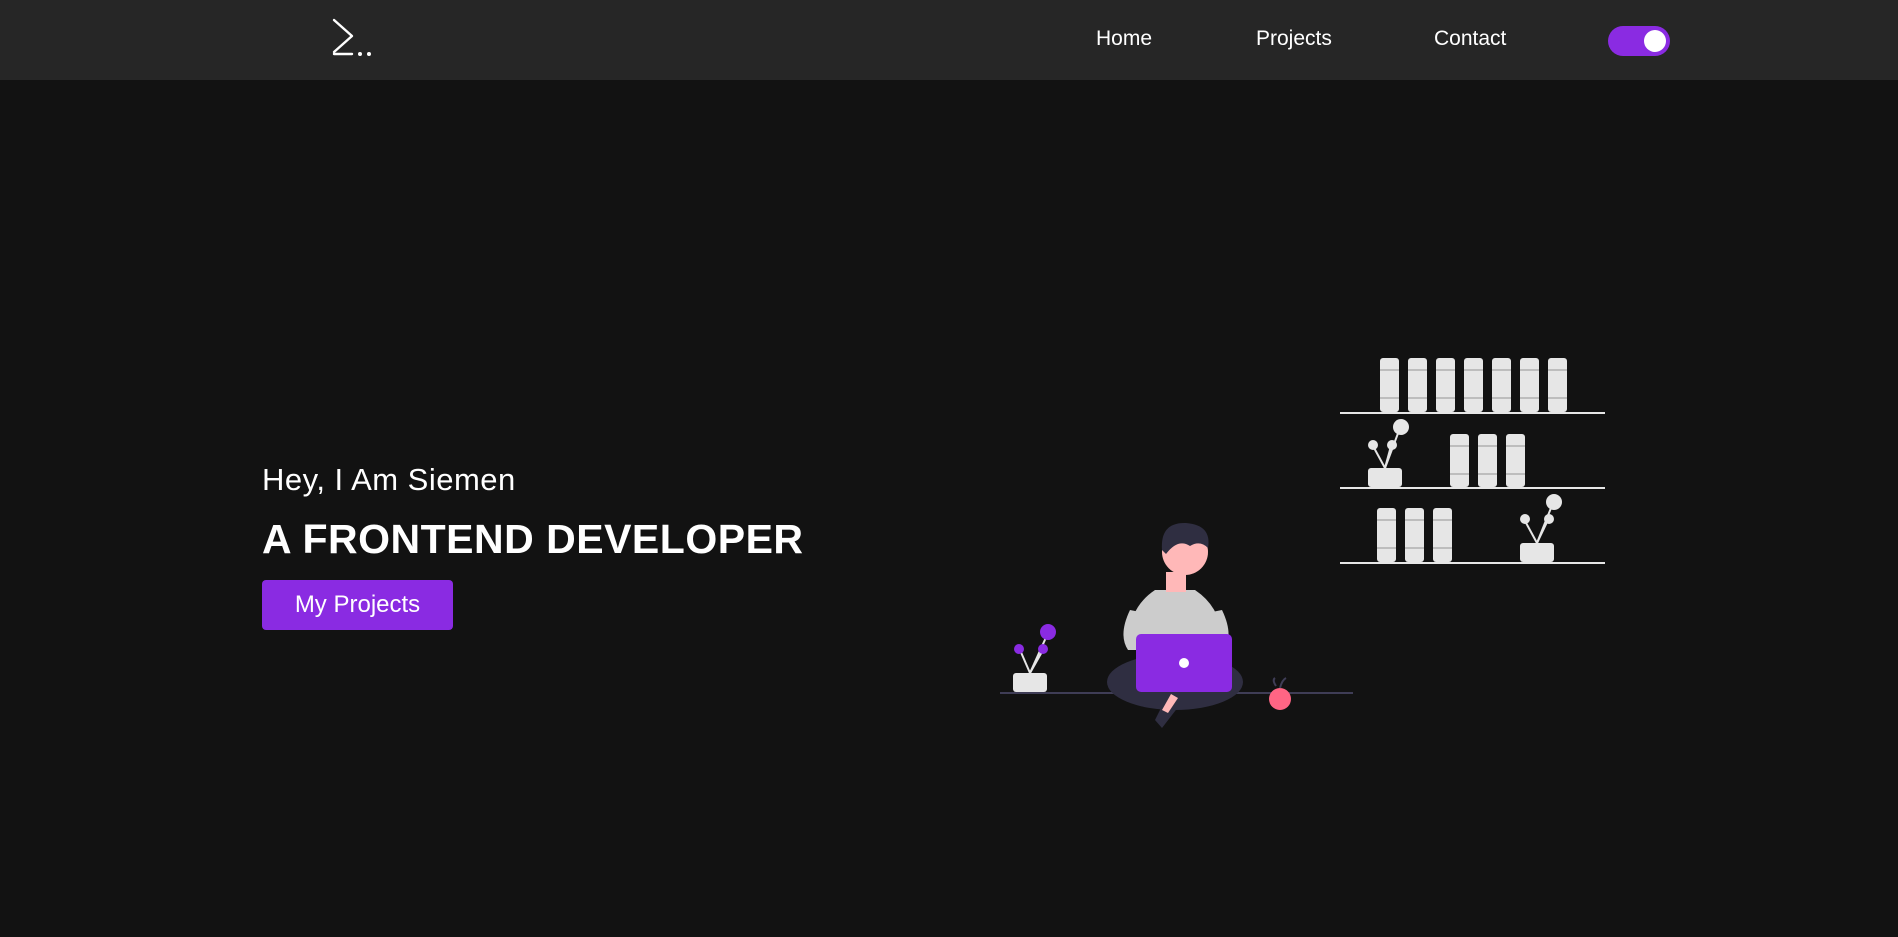  I want to click on logo-icon, so click(351, 37).